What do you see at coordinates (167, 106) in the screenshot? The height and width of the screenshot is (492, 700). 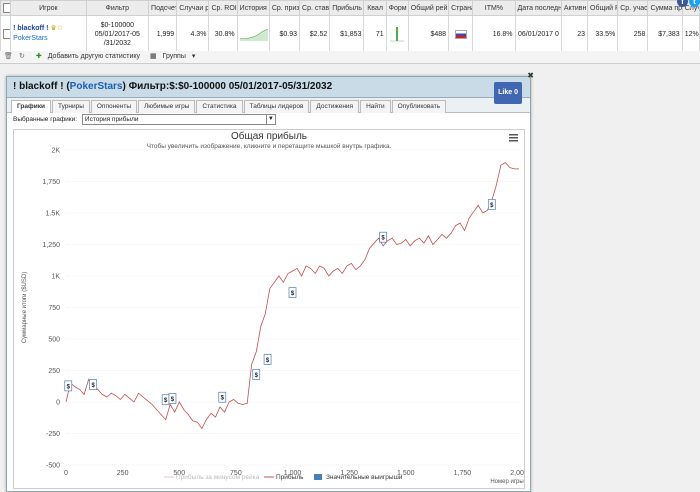 I see `tab-favorite-games: Любимые игры` at bounding box center [167, 106].